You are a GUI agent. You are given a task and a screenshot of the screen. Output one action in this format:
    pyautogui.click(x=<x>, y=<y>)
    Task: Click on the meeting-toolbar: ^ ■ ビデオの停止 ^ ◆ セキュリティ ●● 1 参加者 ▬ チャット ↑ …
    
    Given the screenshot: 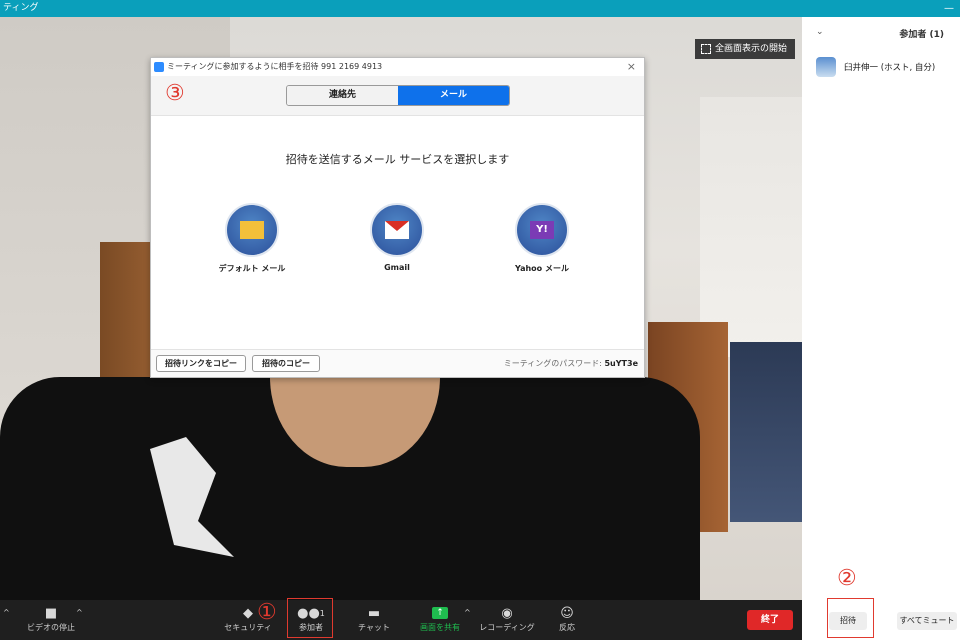 What is the action you would take?
    pyautogui.click(x=401, y=620)
    